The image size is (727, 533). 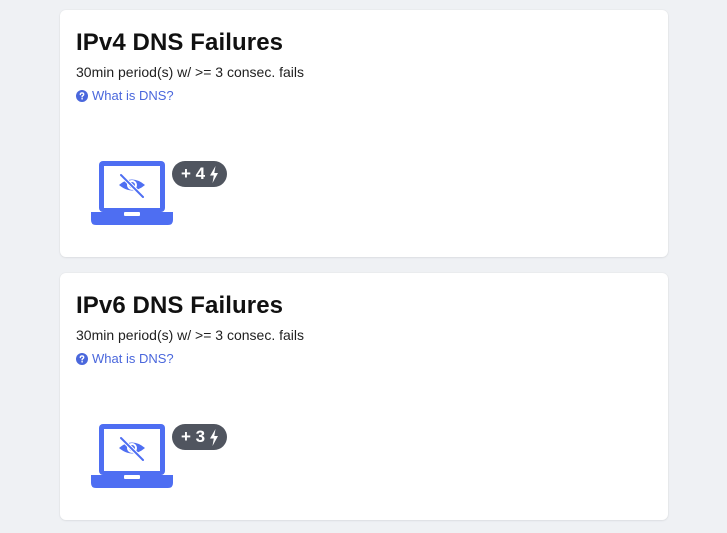 What do you see at coordinates (193, 436) in the screenshot?
I see `badge-count: + 3` at bounding box center [193, 436].